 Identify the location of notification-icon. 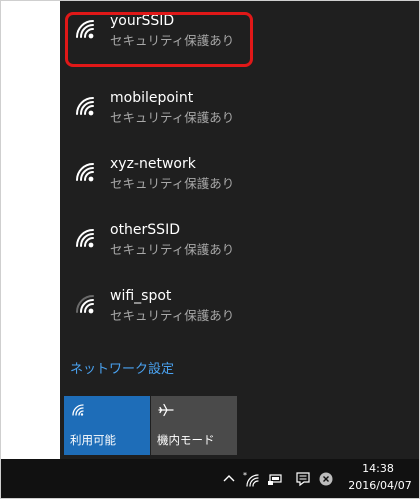
(303, 479).